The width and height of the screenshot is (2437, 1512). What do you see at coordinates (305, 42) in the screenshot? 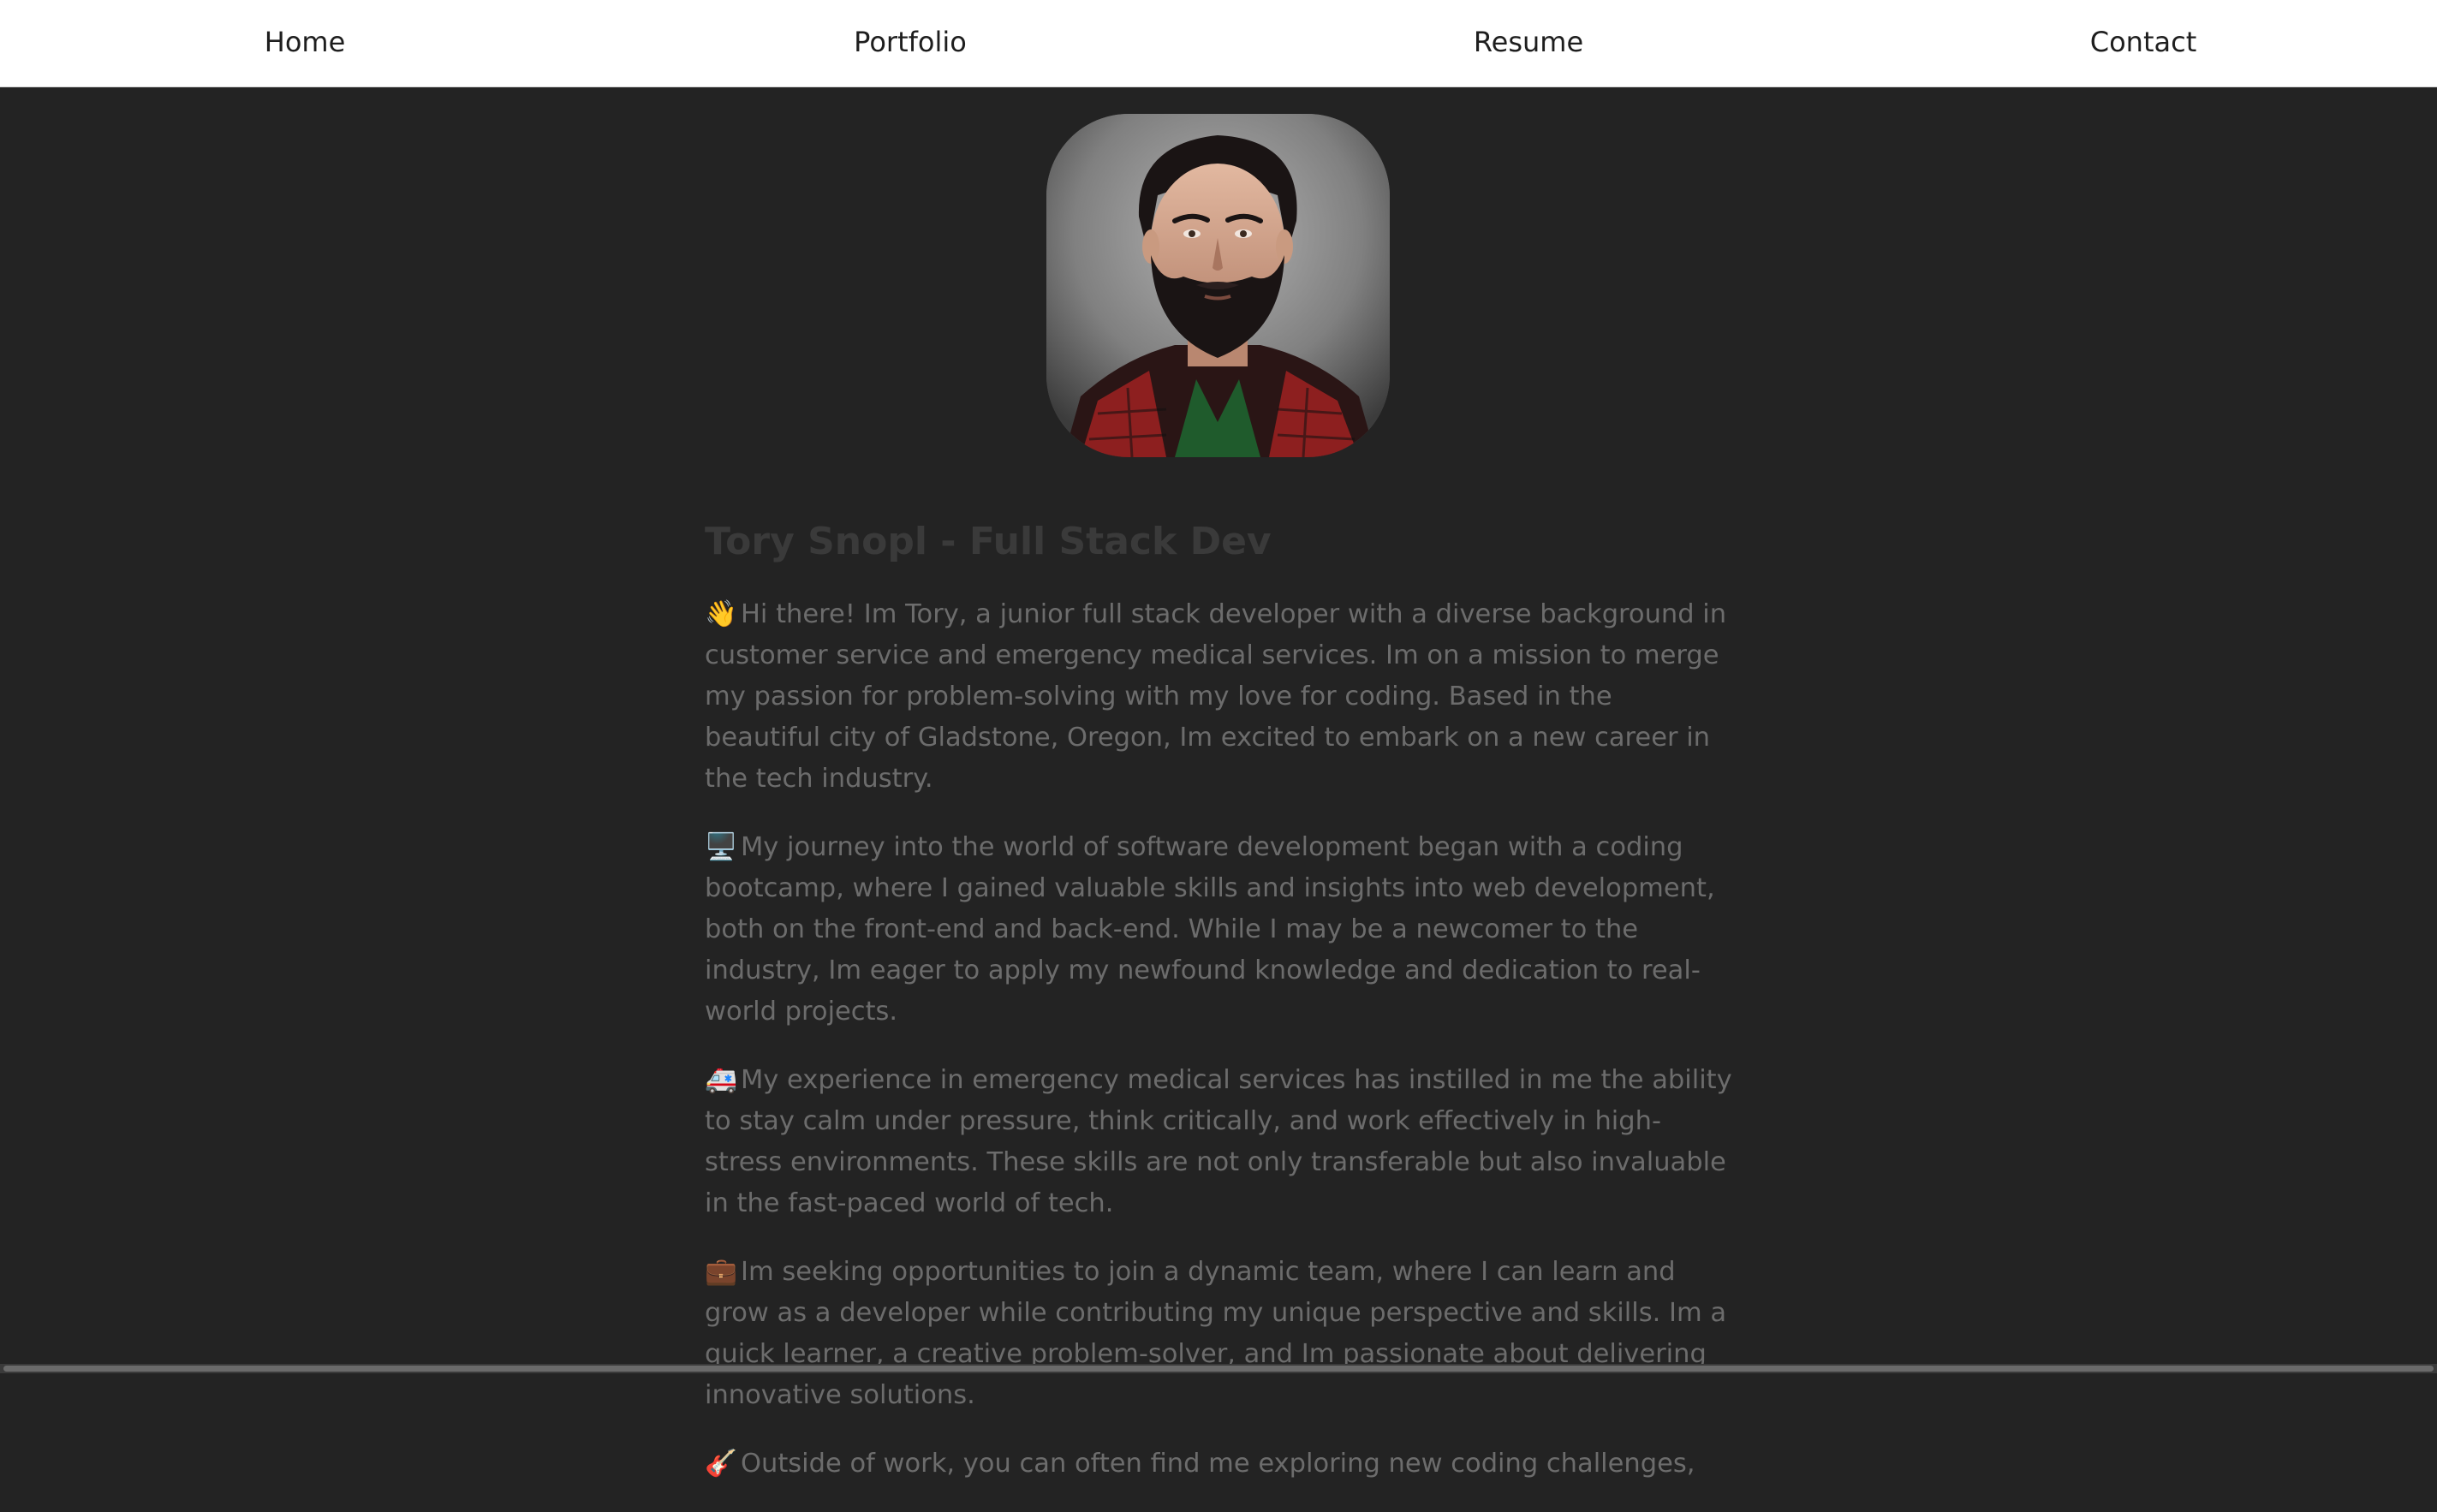
I see `nav-link-home: Home` at bounding box center [305, 42].